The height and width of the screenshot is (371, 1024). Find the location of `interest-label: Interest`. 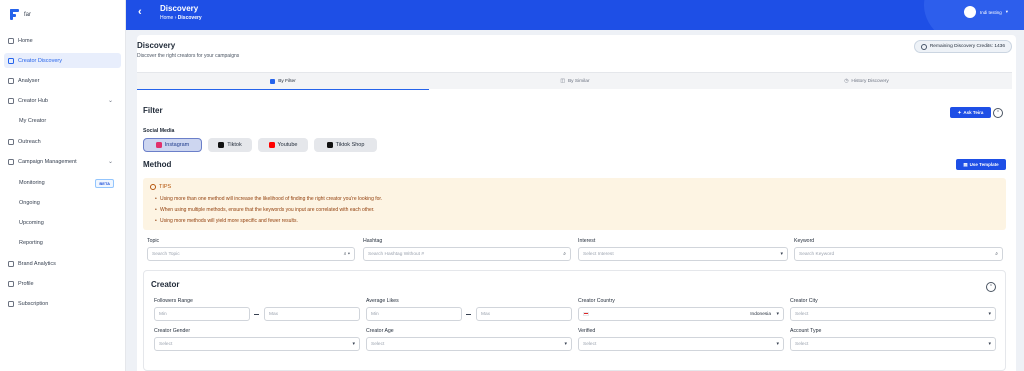

interest-label: Interest is located at coordinates (587, 241).